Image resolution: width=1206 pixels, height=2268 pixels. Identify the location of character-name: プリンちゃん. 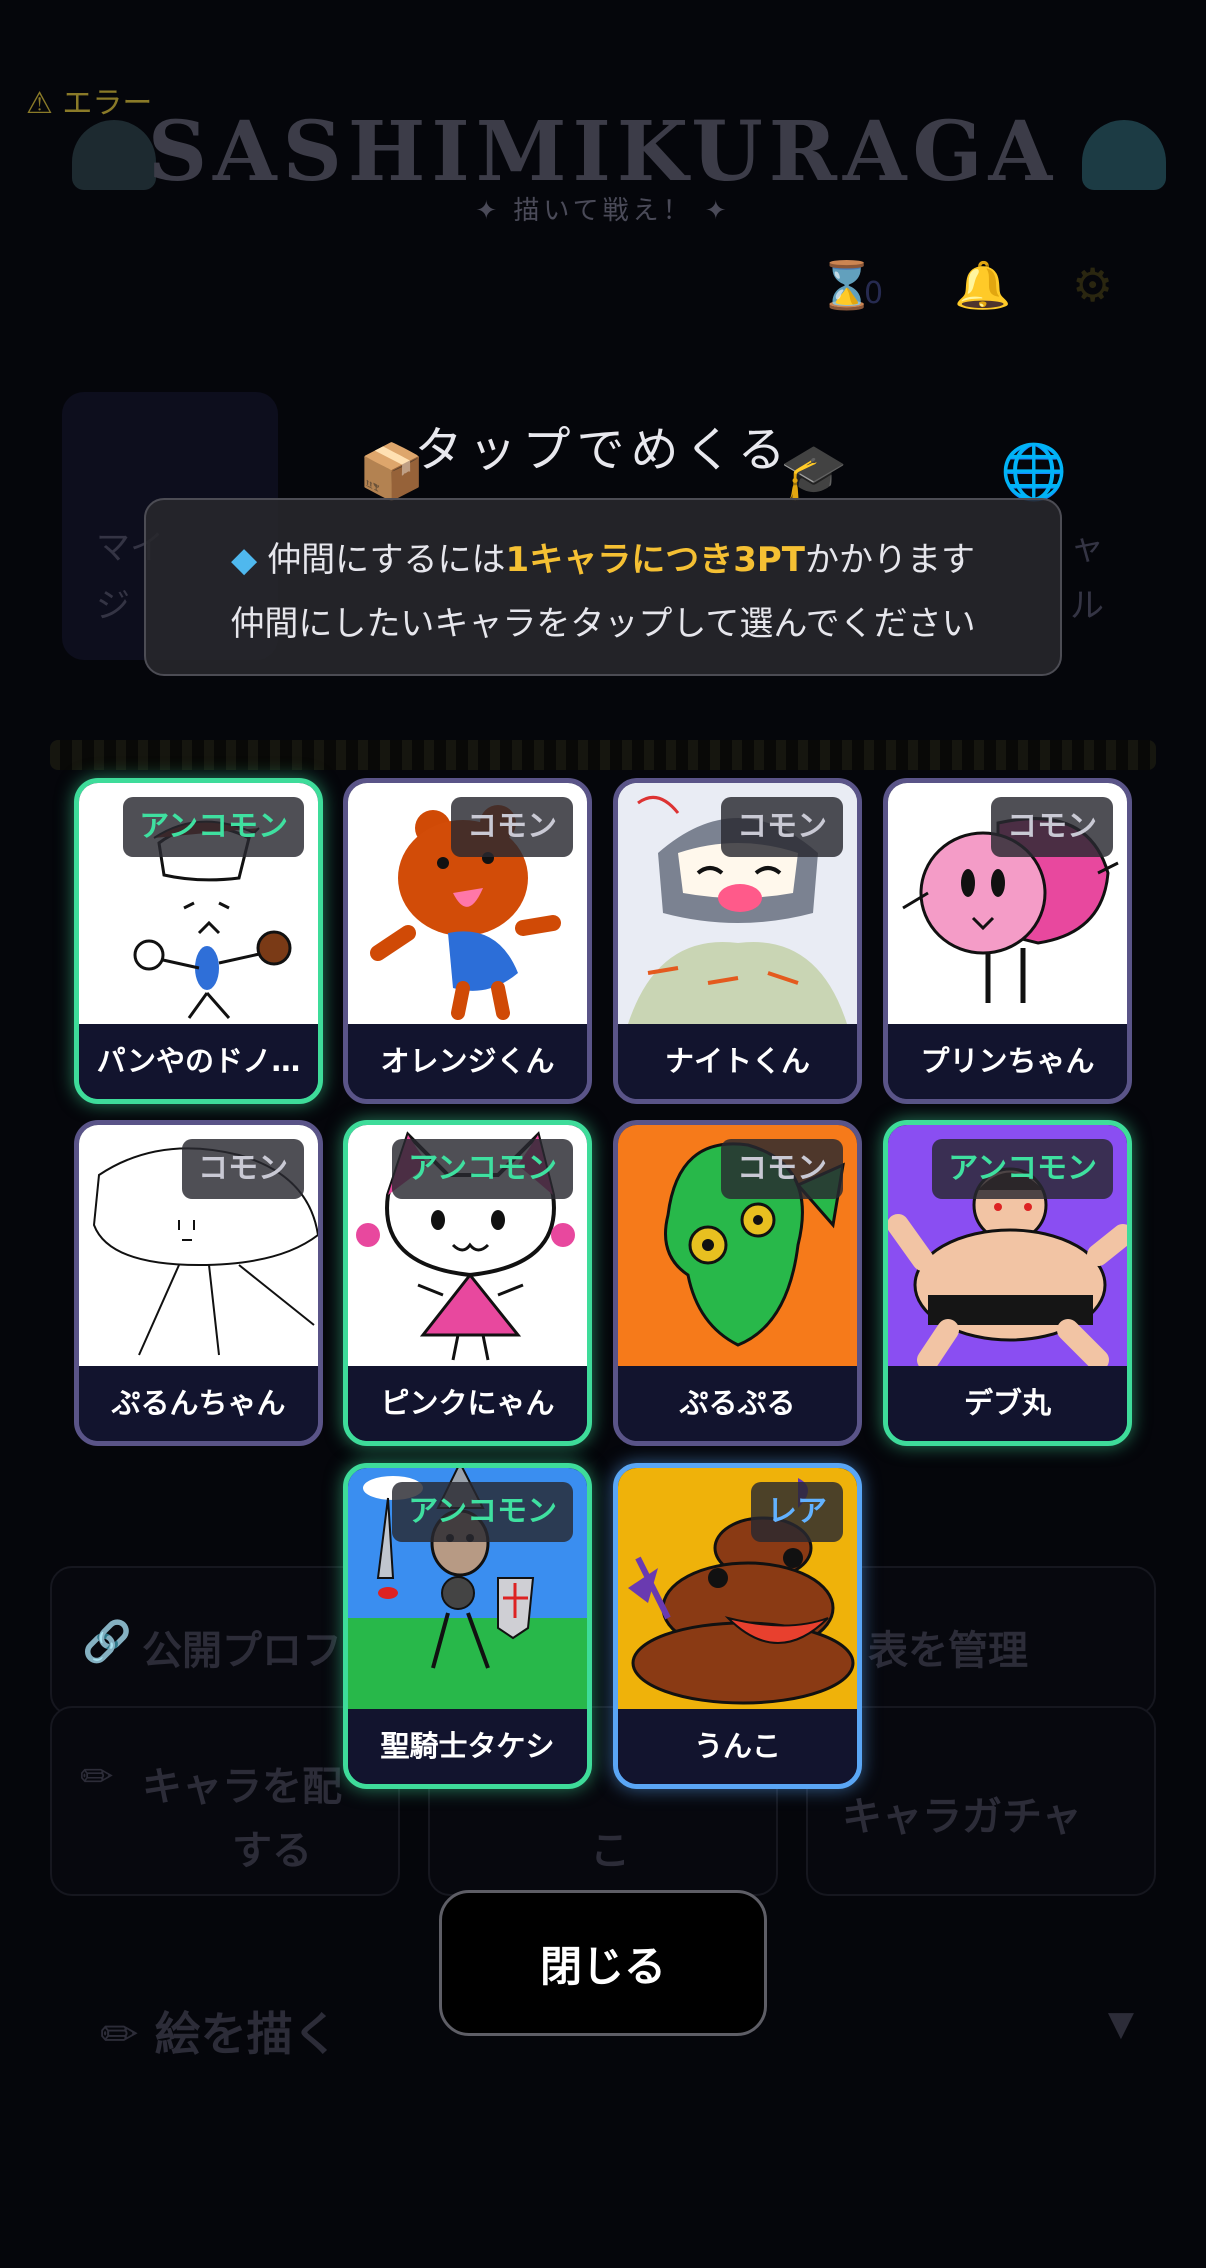
(1007, 1061).